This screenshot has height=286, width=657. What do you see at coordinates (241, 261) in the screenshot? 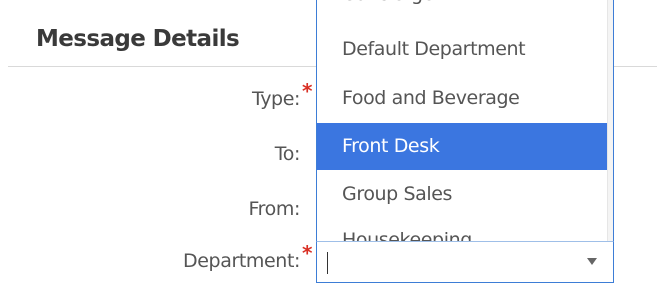
I see `department-label: Department:` at bounding box center [241, 261].